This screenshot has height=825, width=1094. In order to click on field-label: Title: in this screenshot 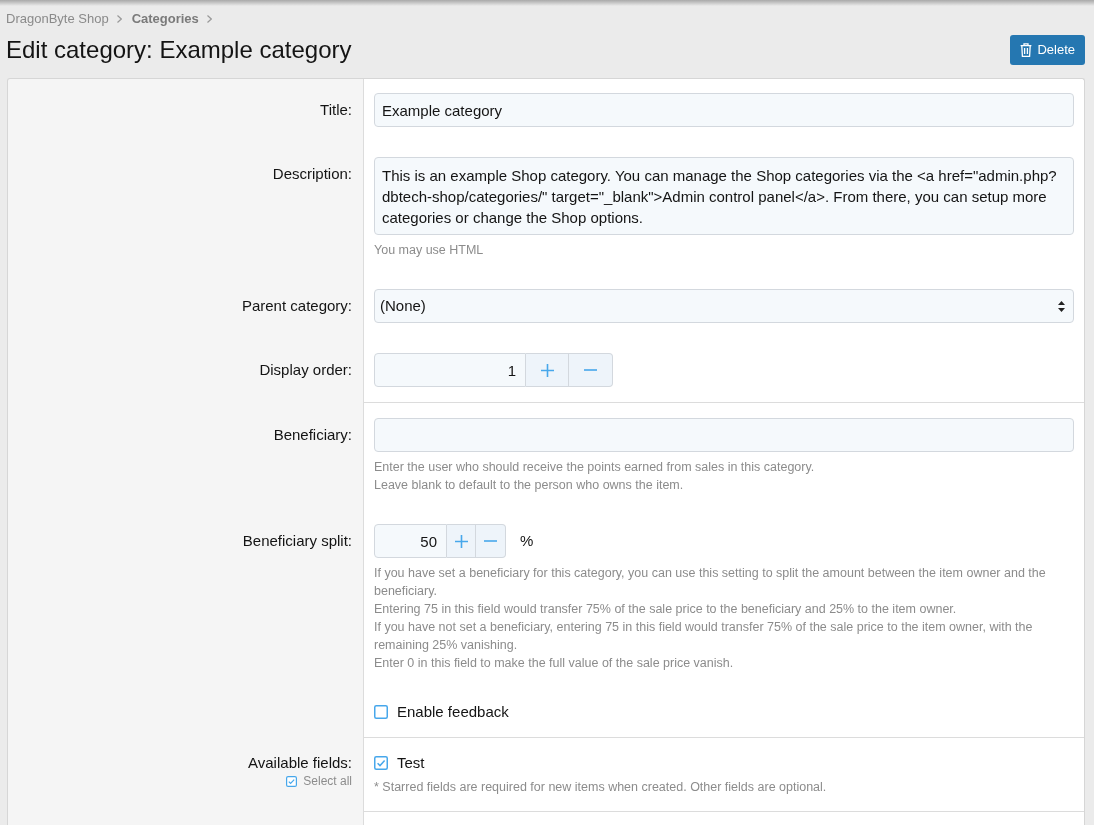, I will do `click(336, 109)`.